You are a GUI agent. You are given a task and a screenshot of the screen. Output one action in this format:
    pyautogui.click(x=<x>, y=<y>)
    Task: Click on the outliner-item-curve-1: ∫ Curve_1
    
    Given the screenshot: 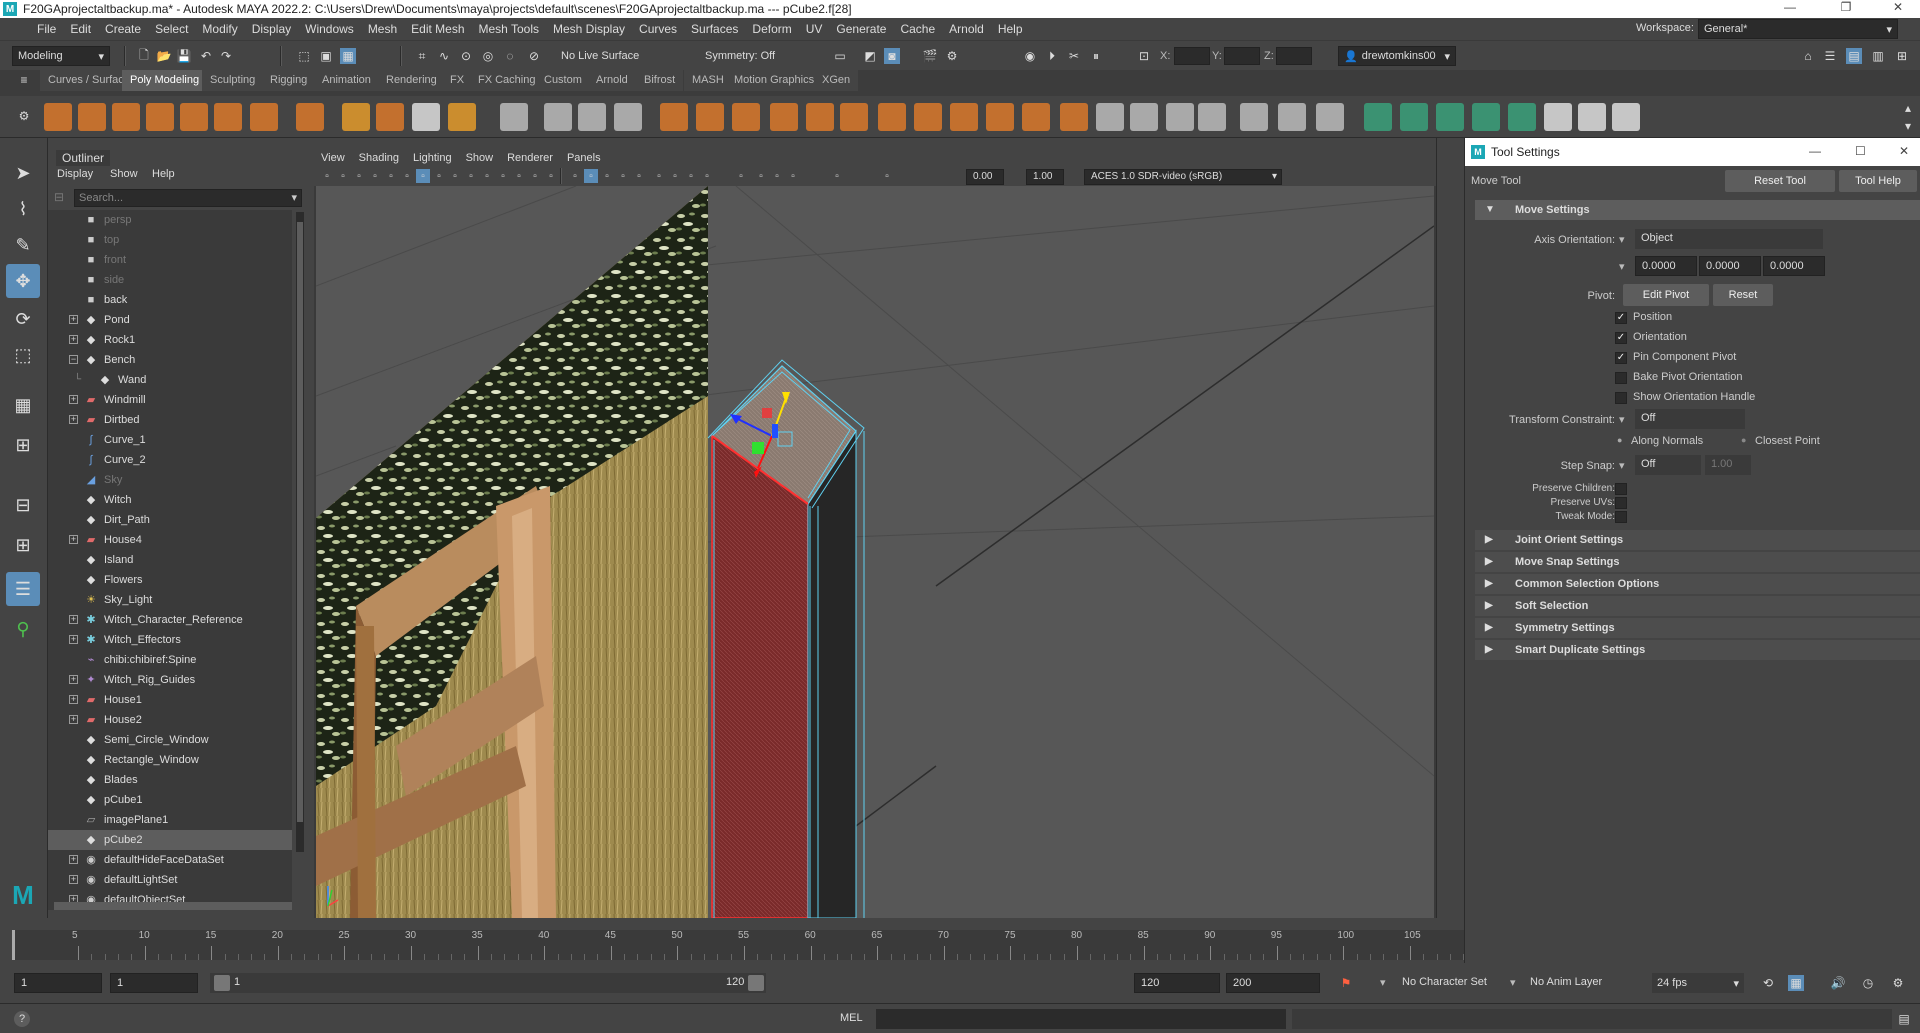 What is the action you would take?
    pyautogui.click(x=170, y=440)
    